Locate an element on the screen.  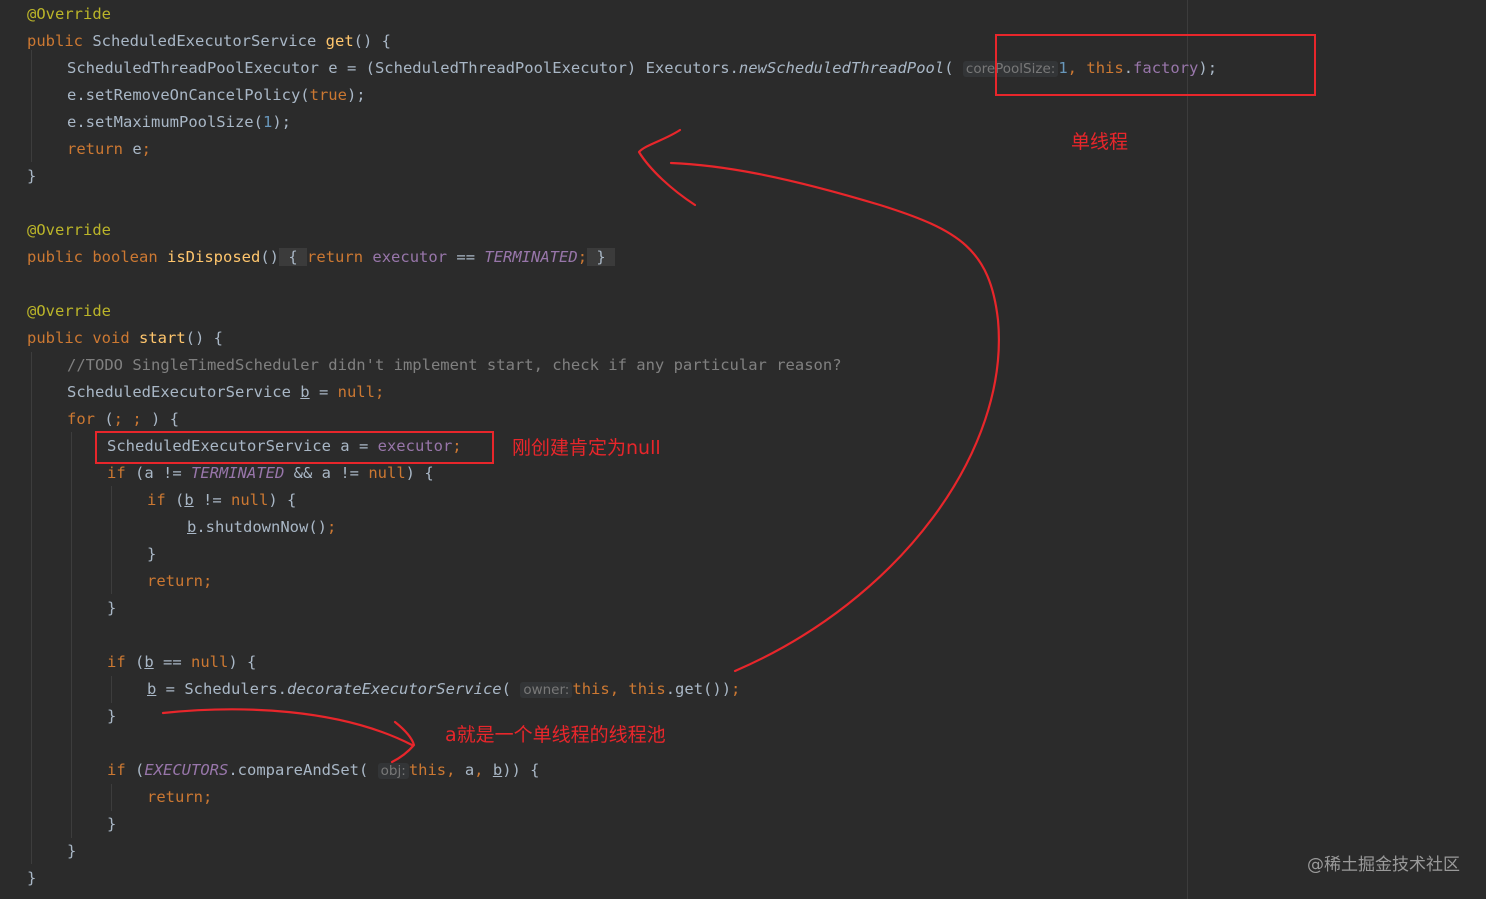
curved-arrow-up is located at coordinates (834, 417).